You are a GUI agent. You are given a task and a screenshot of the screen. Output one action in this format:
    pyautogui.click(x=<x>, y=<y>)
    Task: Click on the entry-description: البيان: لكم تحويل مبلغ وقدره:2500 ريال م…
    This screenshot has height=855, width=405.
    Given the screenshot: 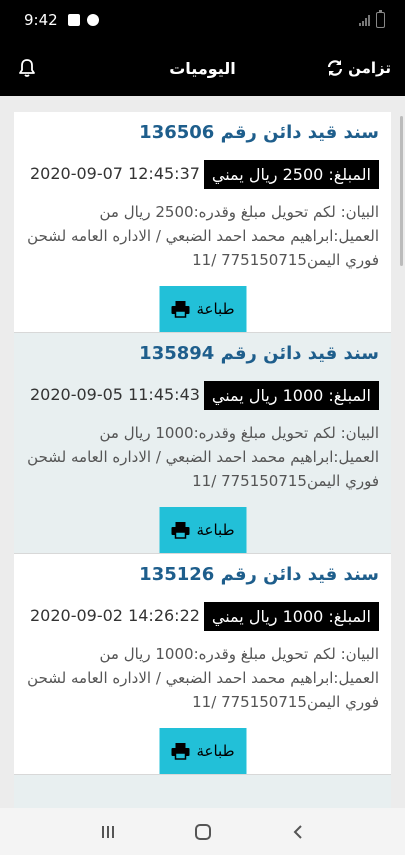 What is the action you would take?
    pyautogui.click(x=203, y=236)
    